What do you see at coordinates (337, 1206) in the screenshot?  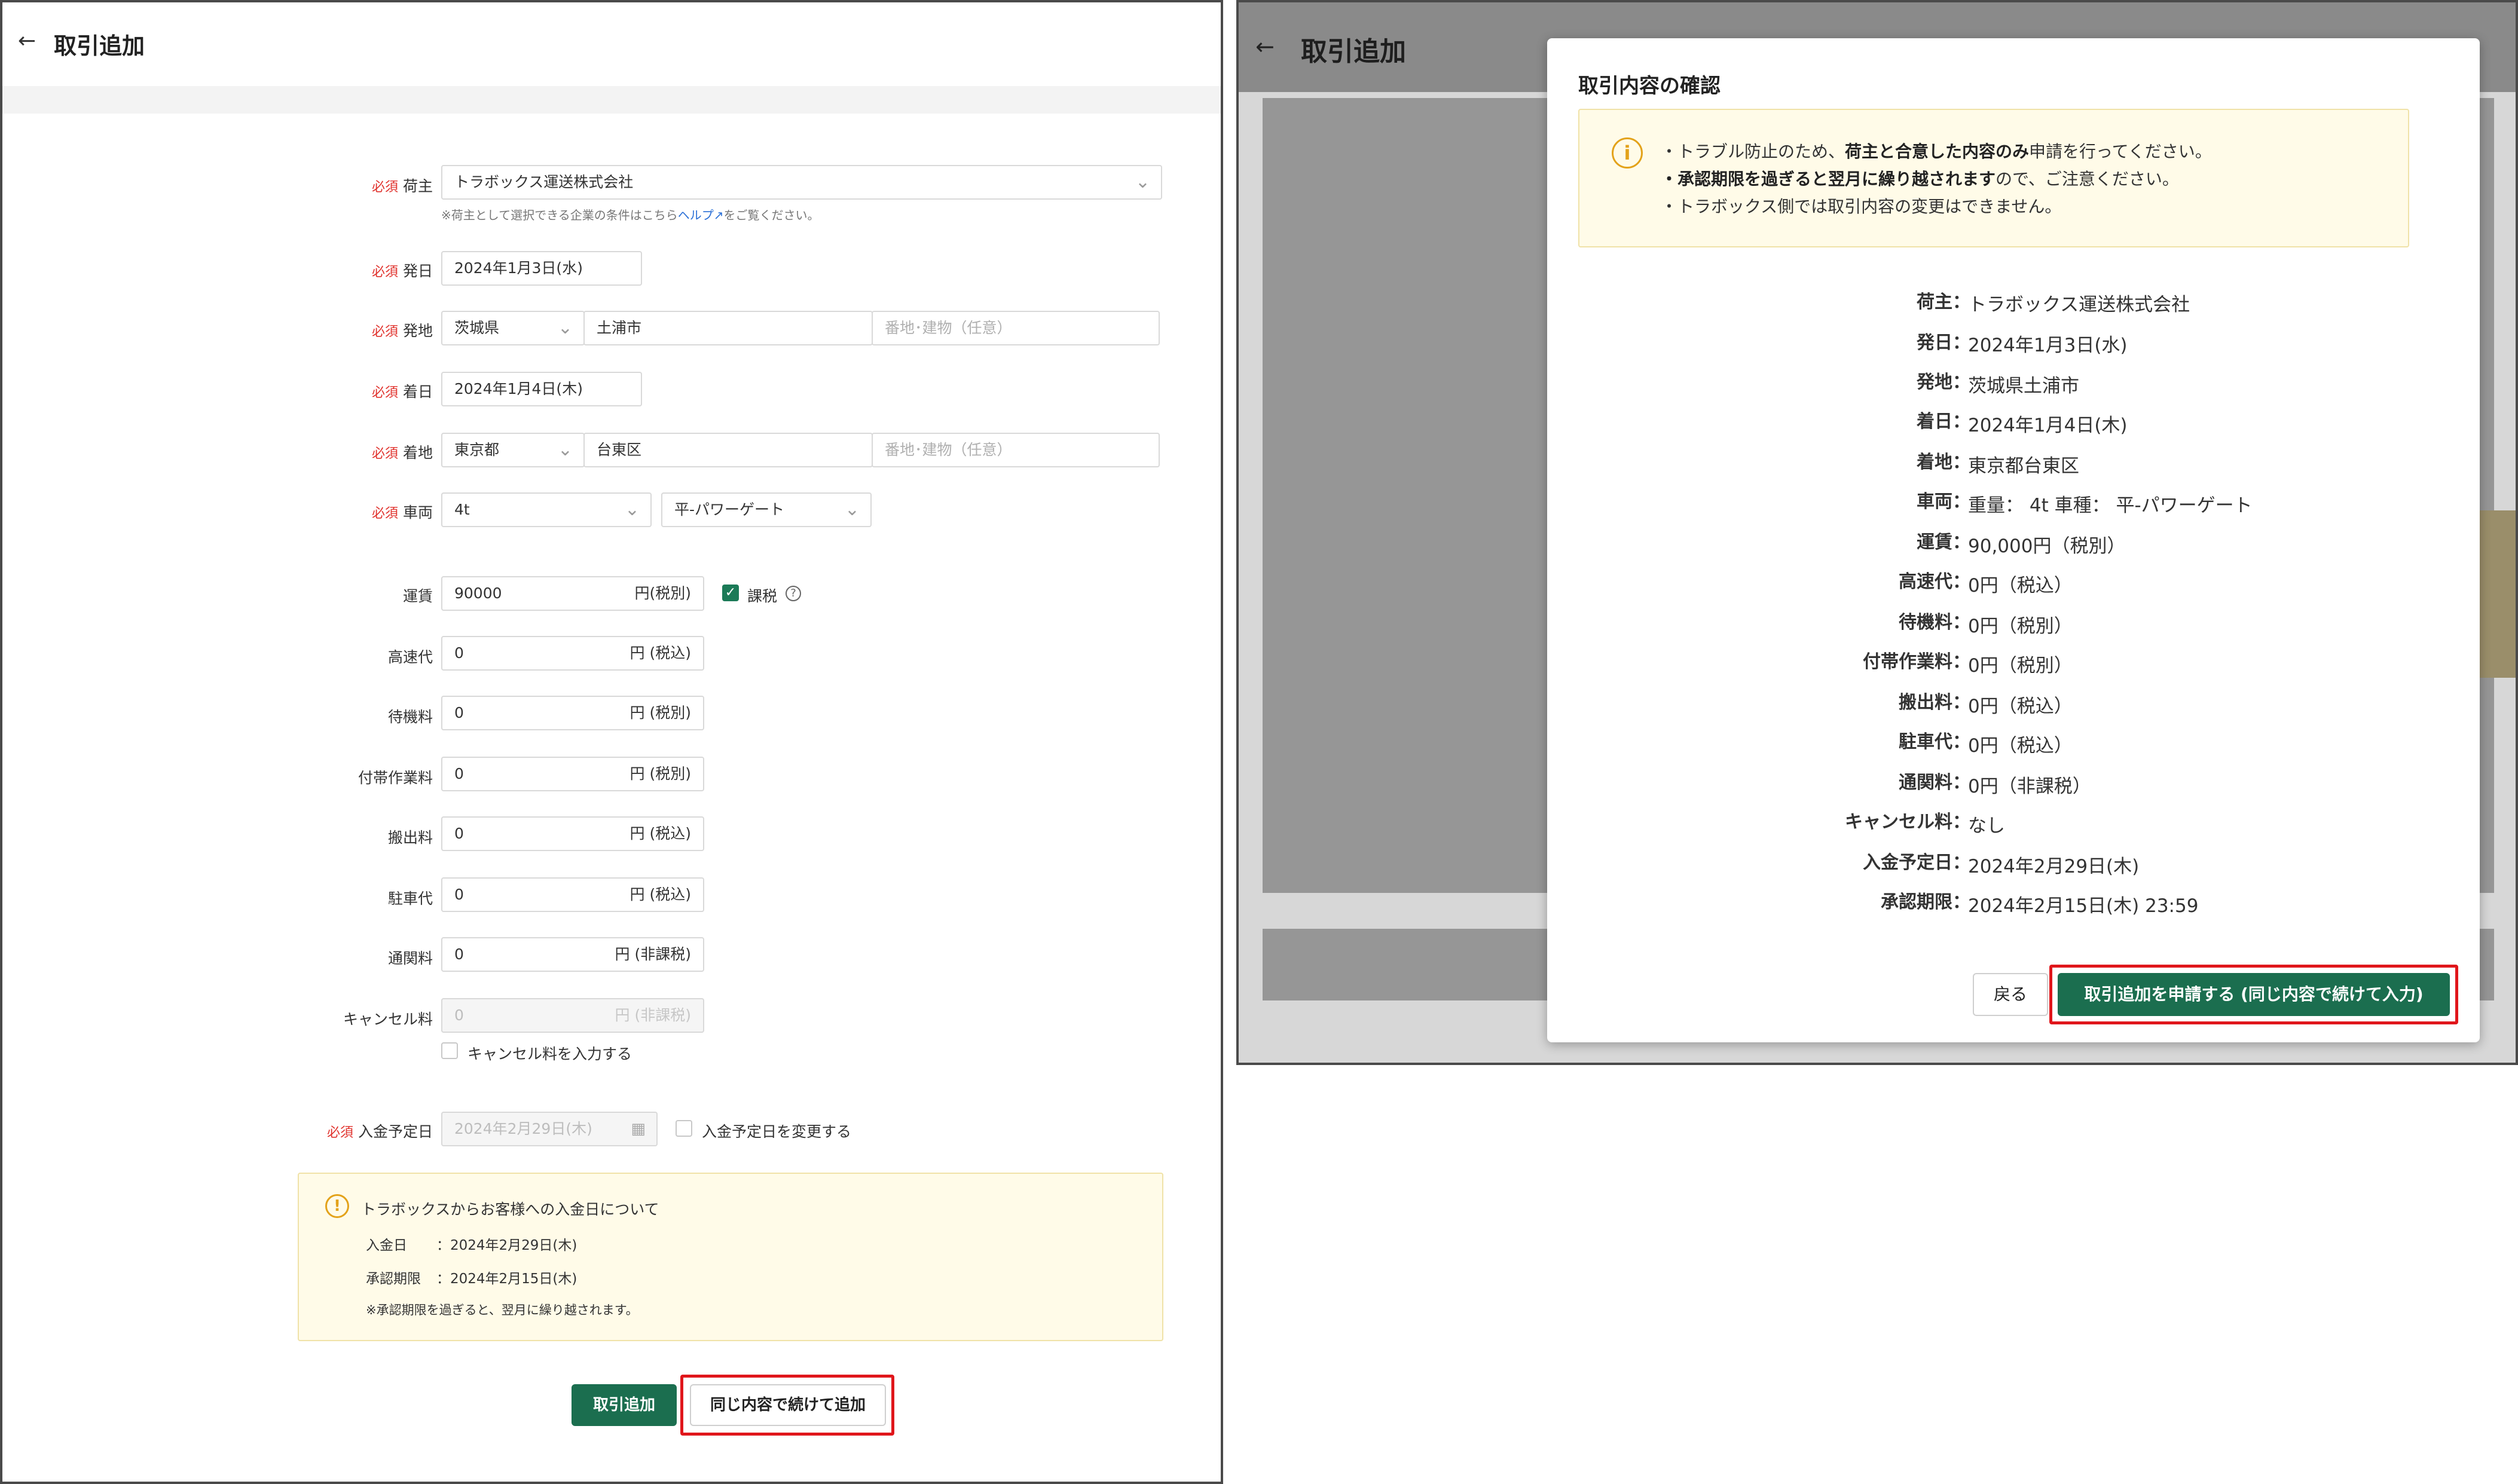 I see `warning-circle-icon: !` at bounding box center [337, 1206].